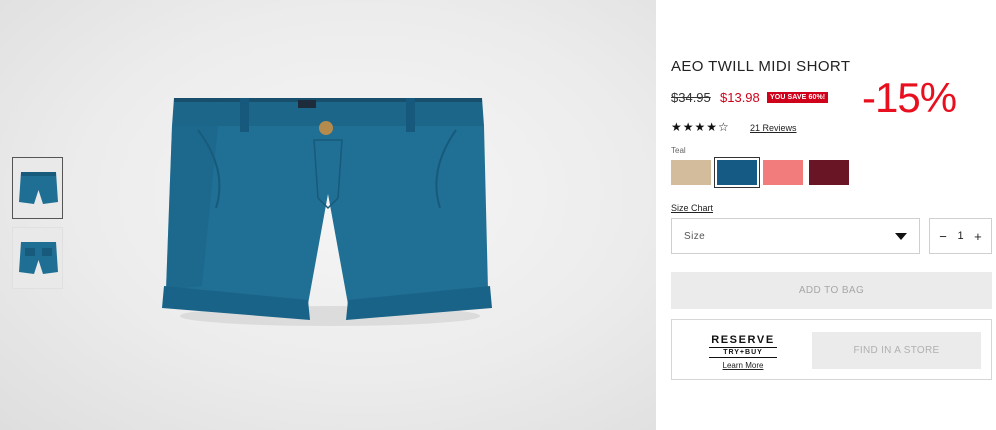  I want to click on thumbnail-back-image, so click(38, 258).